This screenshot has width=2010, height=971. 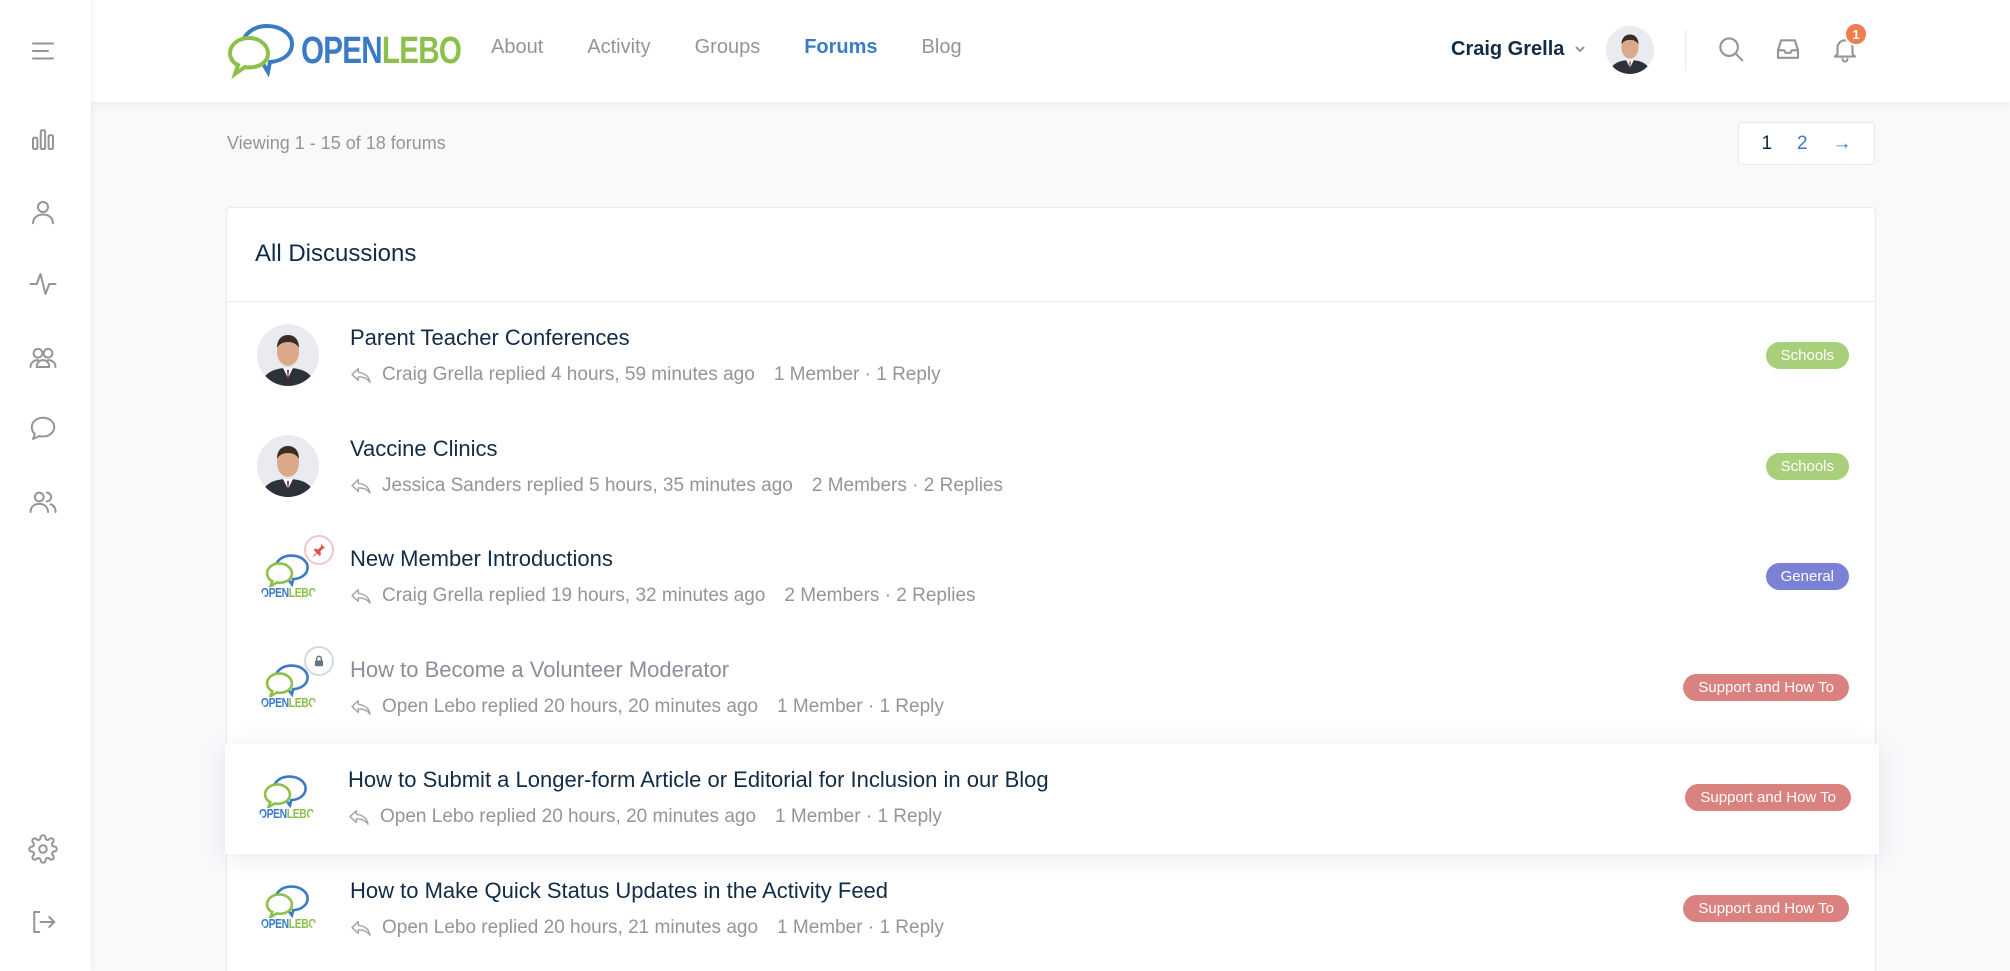 I want to click on pagination: 1 2 →, so click(x=1806, y=143).